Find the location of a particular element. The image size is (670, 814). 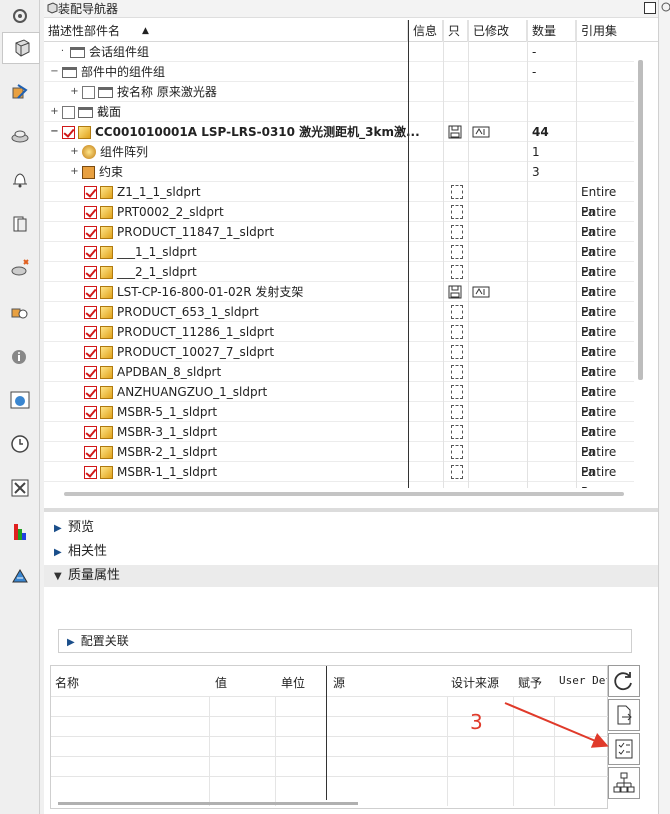

tree-row: · 会话组件组 - is located at coordinates (339, 52).